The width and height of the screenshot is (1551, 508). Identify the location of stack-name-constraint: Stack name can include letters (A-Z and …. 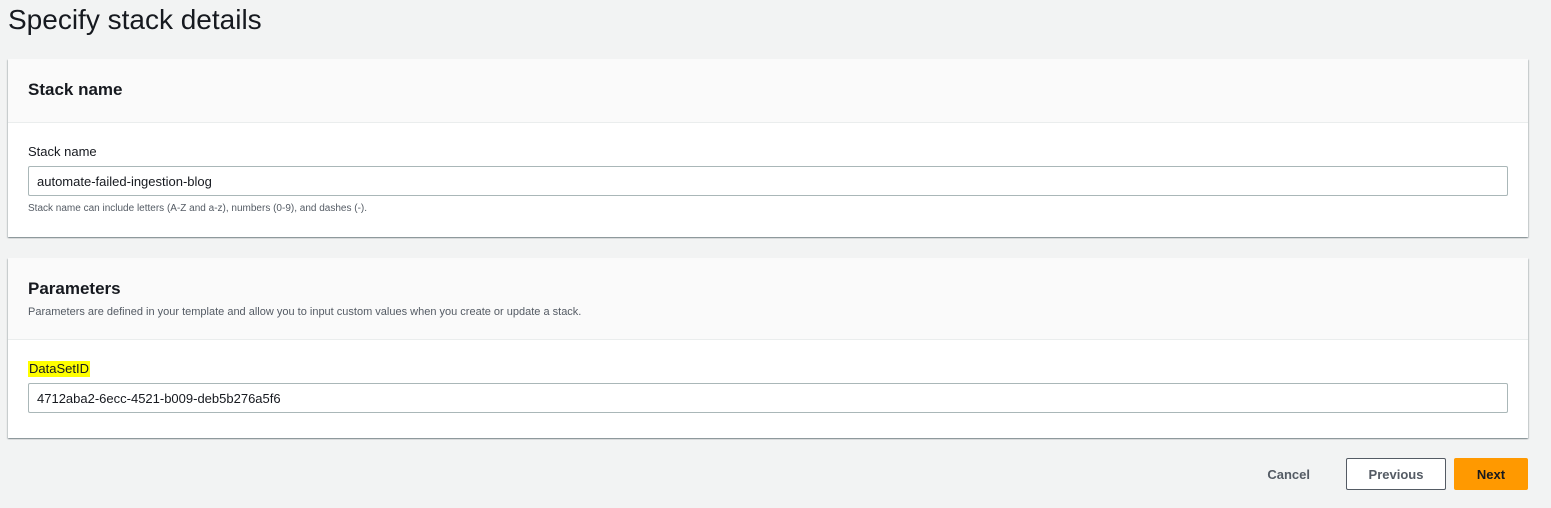
(198, 208).